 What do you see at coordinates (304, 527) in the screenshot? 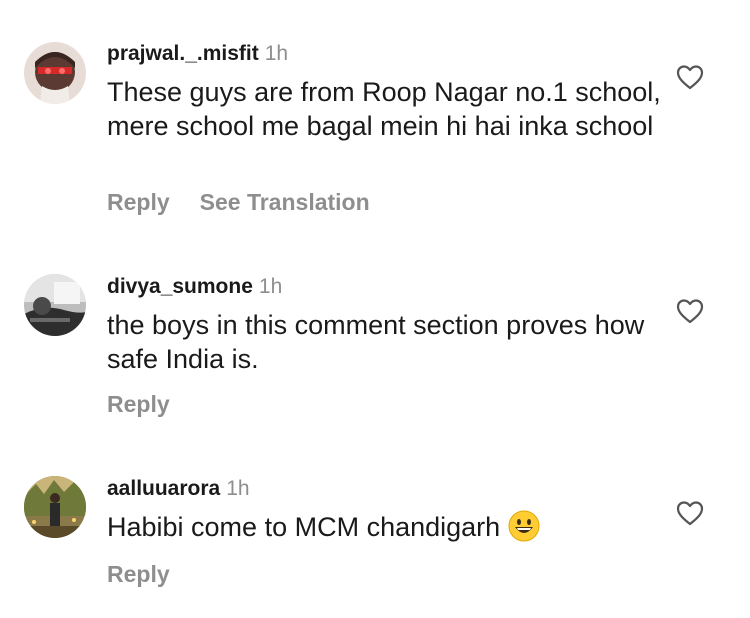
I see `comment-text-content: Habibi come to MCM chandigarh` at bounding box center [304, 527].